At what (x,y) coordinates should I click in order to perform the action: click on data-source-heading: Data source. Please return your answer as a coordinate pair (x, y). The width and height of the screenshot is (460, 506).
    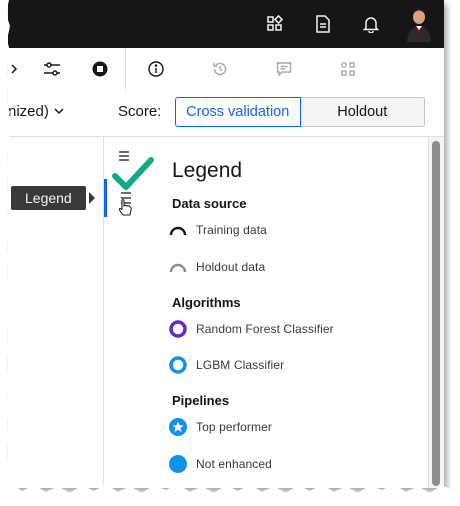
    Looking at the image, I should click on (209, 203).